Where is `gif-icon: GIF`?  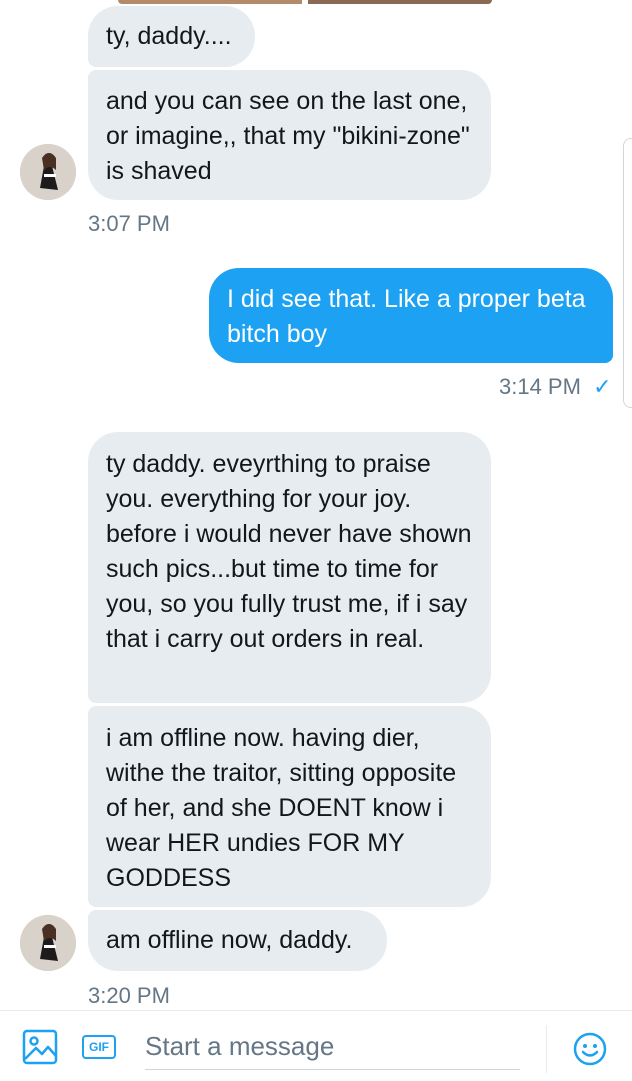 gif-icon: GIF is located at coordinates (99, 1047).